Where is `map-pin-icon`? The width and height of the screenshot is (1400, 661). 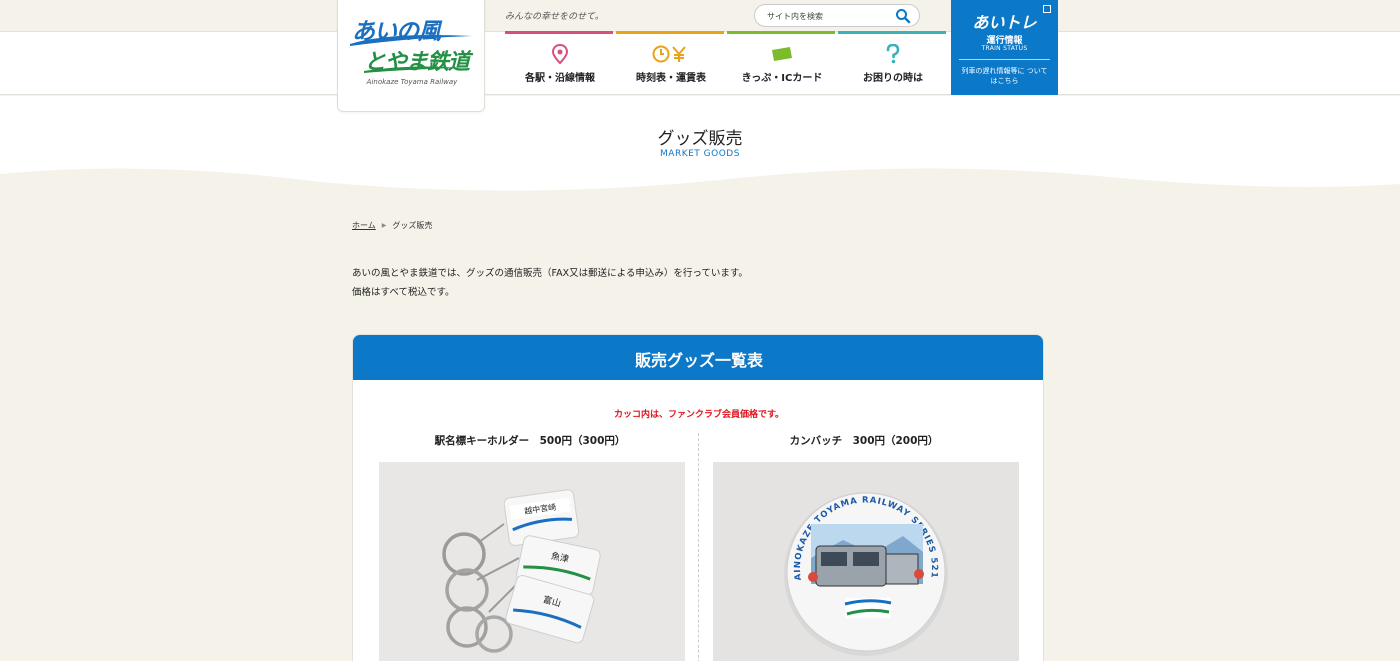
map-pin-icon is located at coordinates (560, 54).